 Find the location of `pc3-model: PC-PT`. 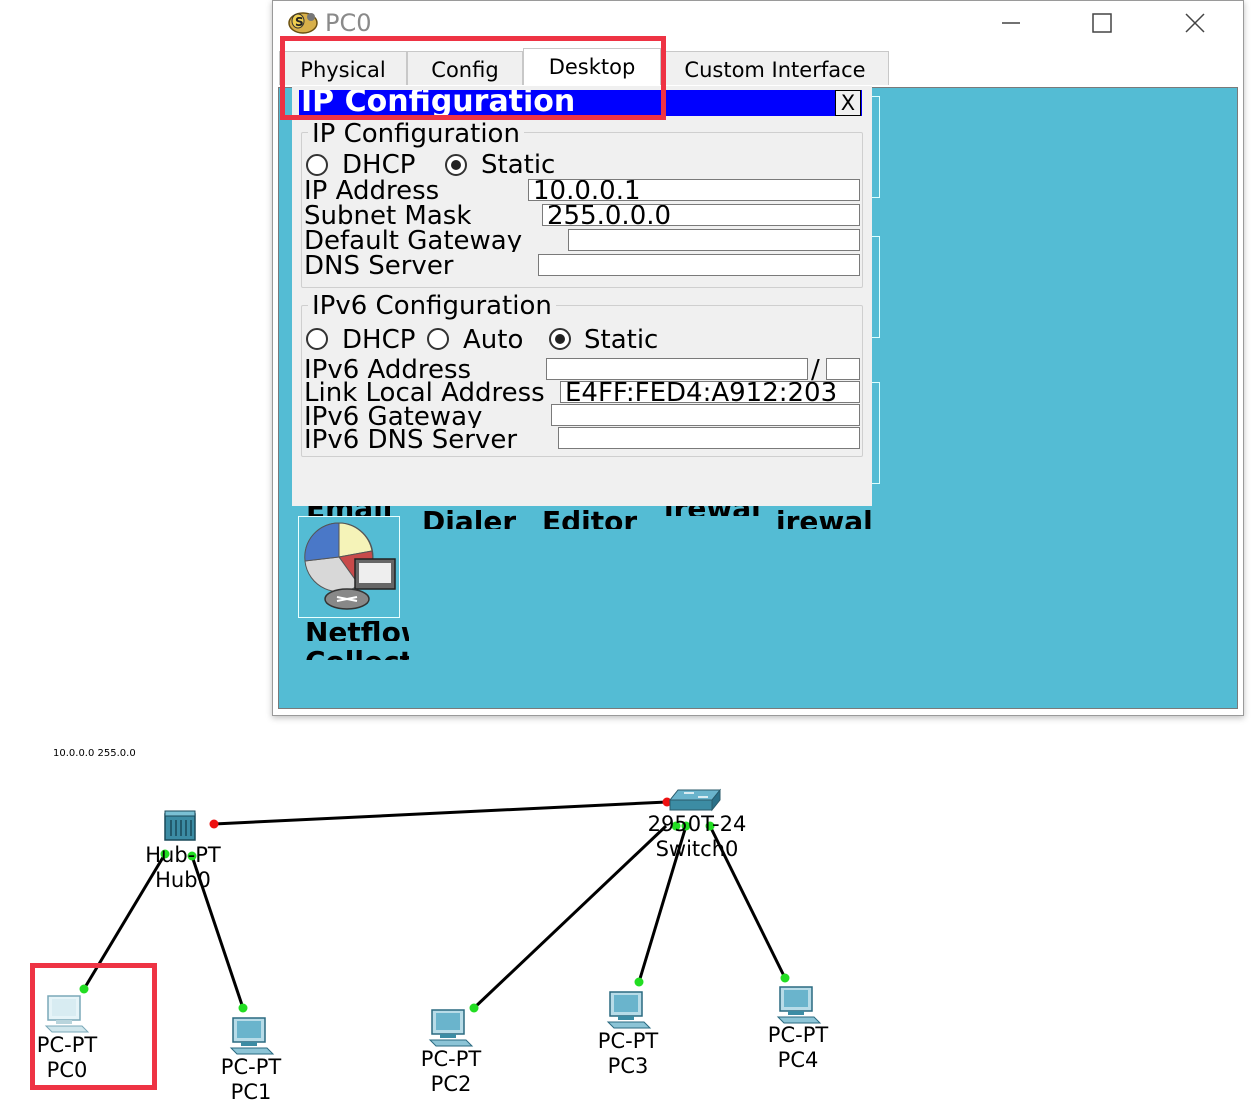

pc3-model: PC-PT is located at coordinates (628, 1041).